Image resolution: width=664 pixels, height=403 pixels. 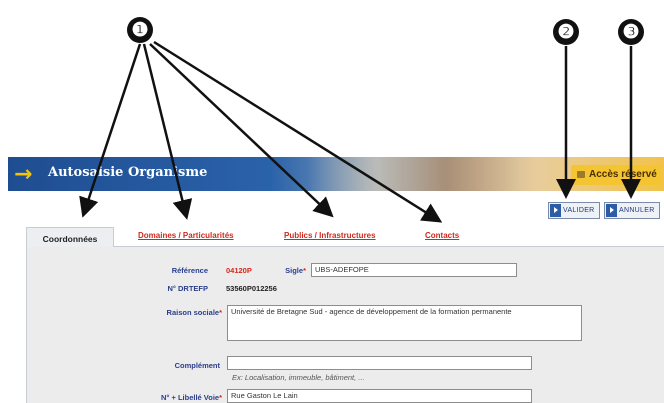 What do you see at coordinates (194, 312) in the screenshot?
I see `raison-sociale-label: Raison sociale*` at bounding box center [194, 312].